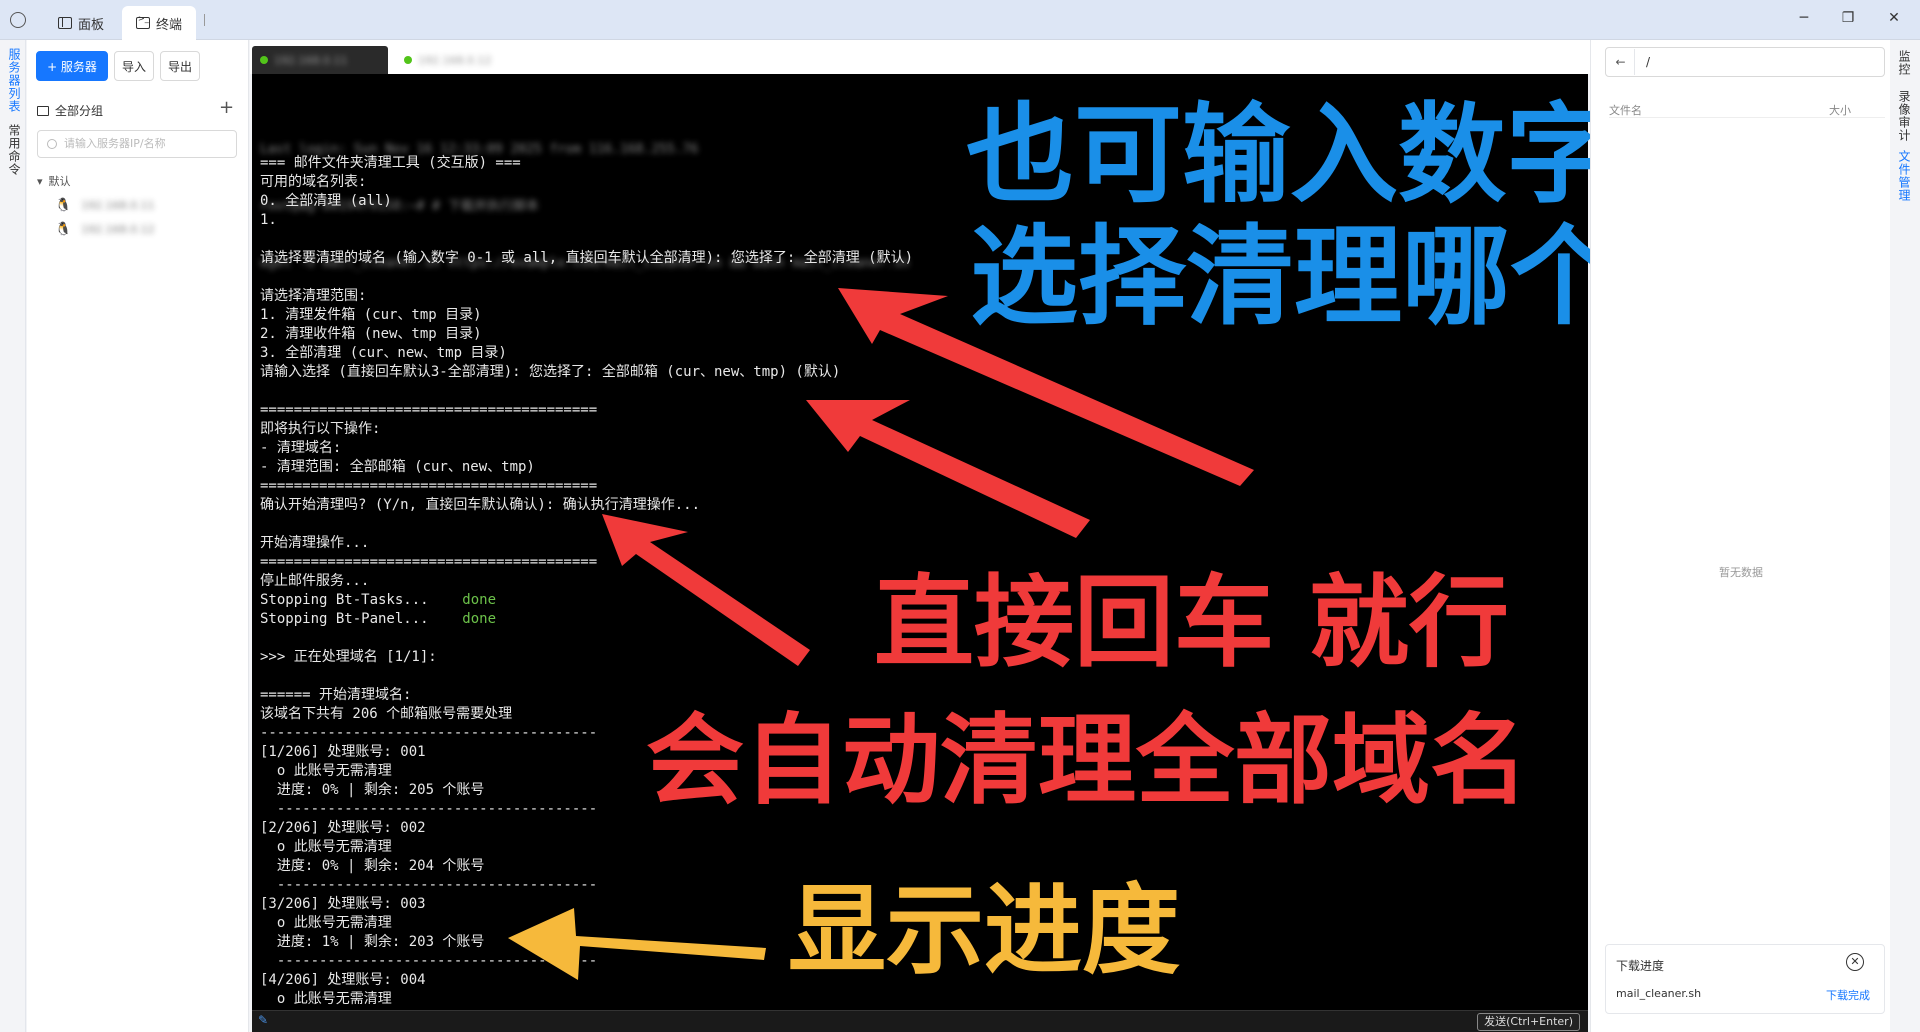 The width and height of the screenshot is (1920, 1032). I want to click on download-file: mail_cleaner.sh, so click(1659, 993).